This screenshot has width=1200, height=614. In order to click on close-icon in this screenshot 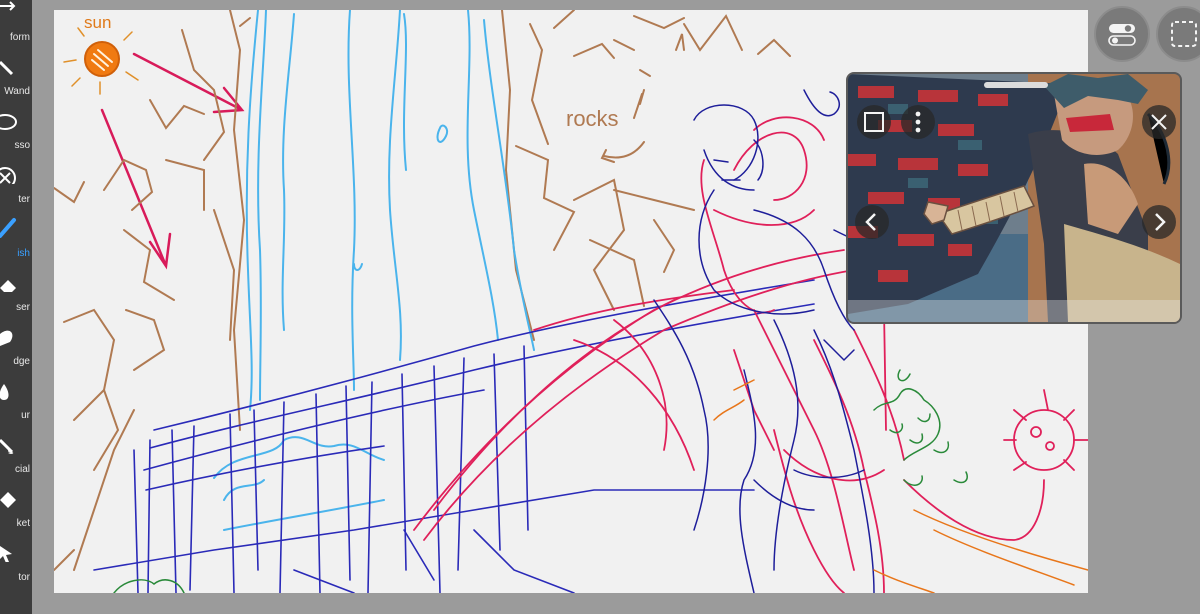, I will do `click(1159, 122)`.